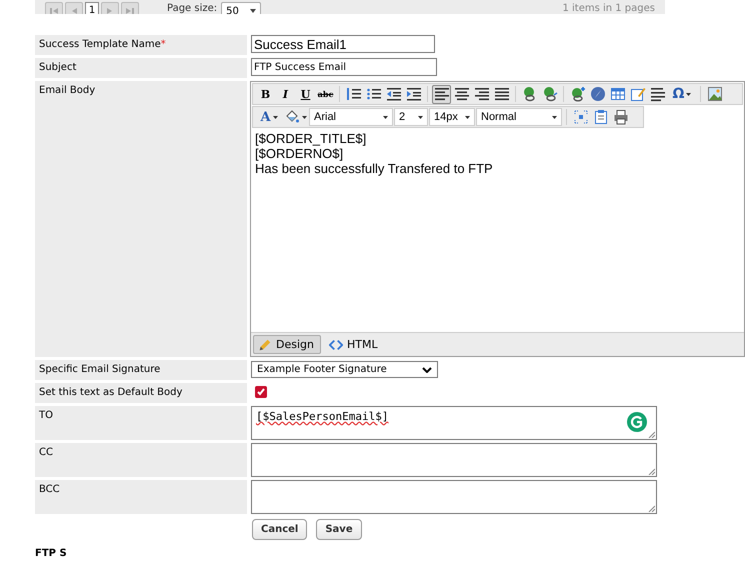 The height and width of the screenshot is (567, 745). What do you see at coordinates (414, 94) in the screenshot?
I see `indent-icon` at bounding box center [414, 94].